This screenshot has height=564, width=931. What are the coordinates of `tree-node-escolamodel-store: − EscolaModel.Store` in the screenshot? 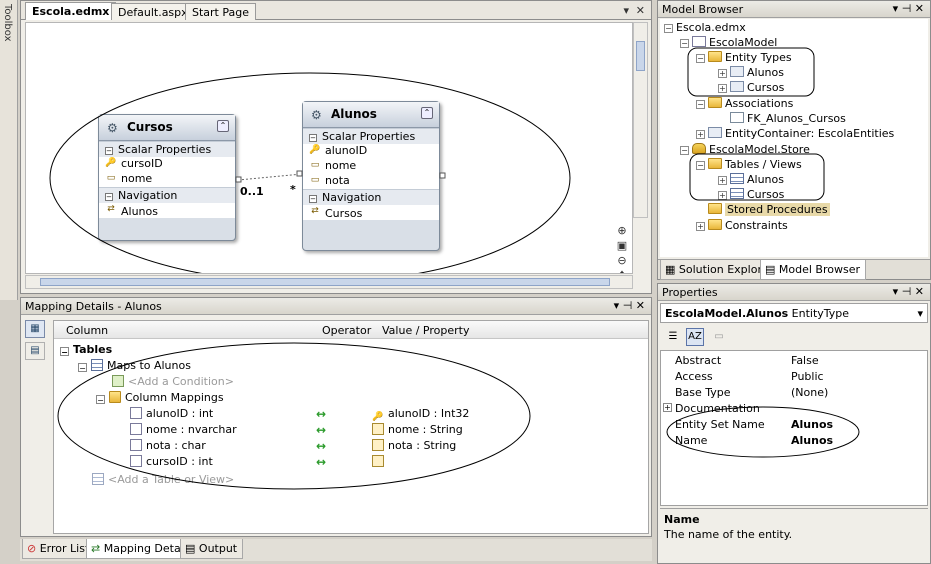 It's located at (745, 150).